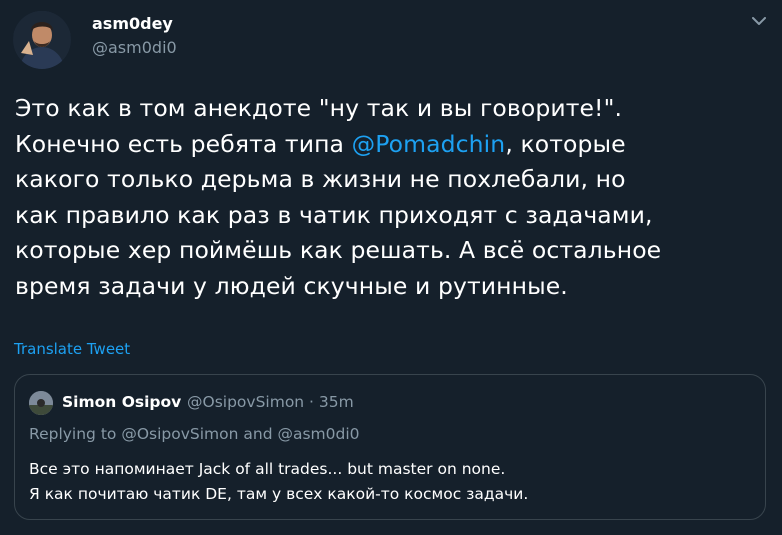  I want to click on author-avatar, so click(42, 40).